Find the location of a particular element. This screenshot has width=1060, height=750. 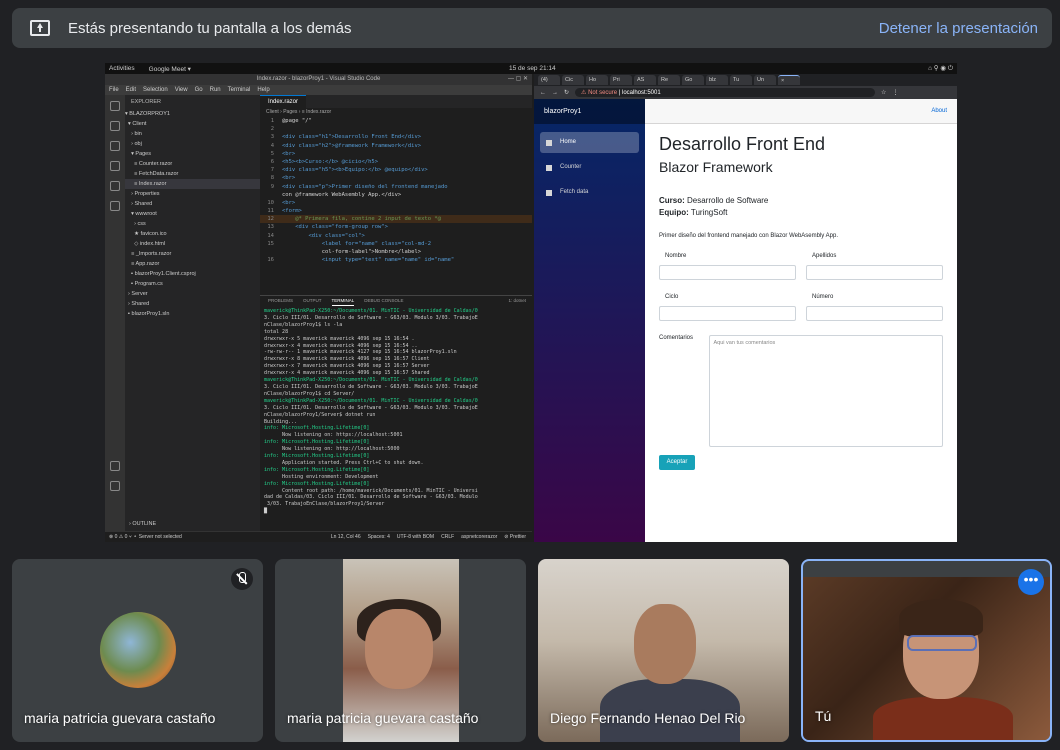

status-language: aspnetcorerazor is located at coordinates (479, 537).